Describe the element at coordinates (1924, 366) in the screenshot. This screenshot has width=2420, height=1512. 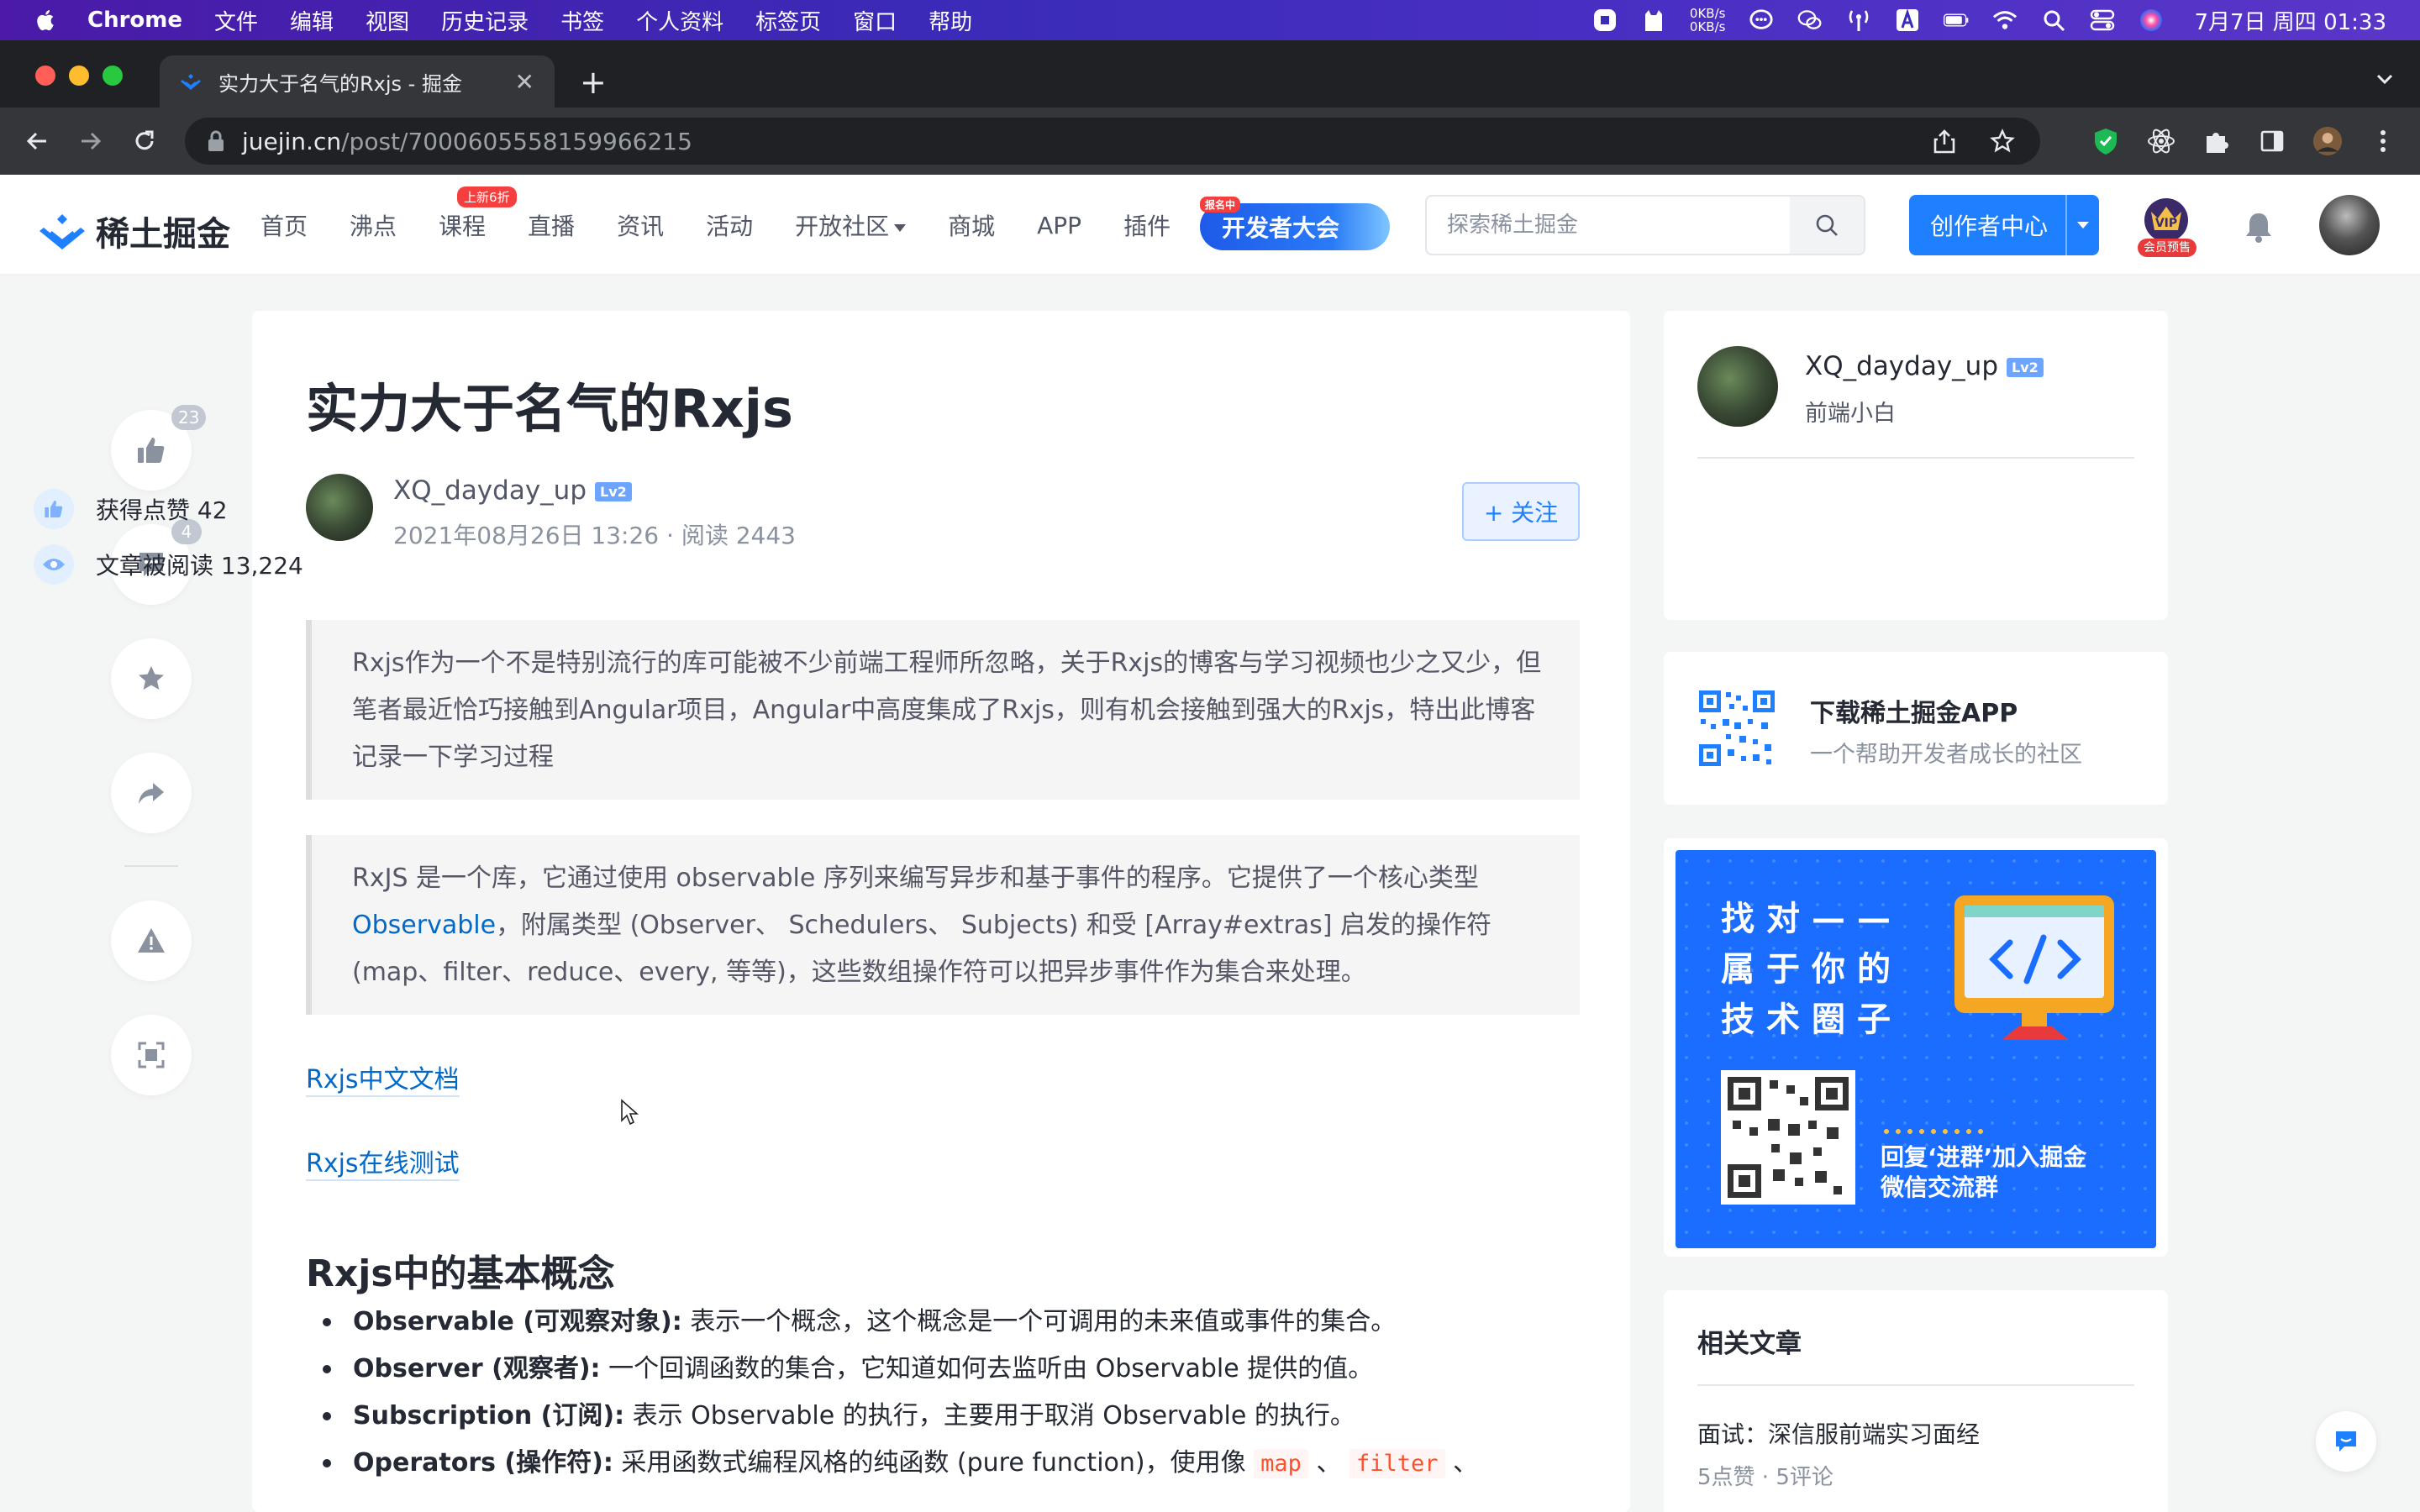
I see `sidebar-author-name: XQ_dayday_up Lv2` at that location.